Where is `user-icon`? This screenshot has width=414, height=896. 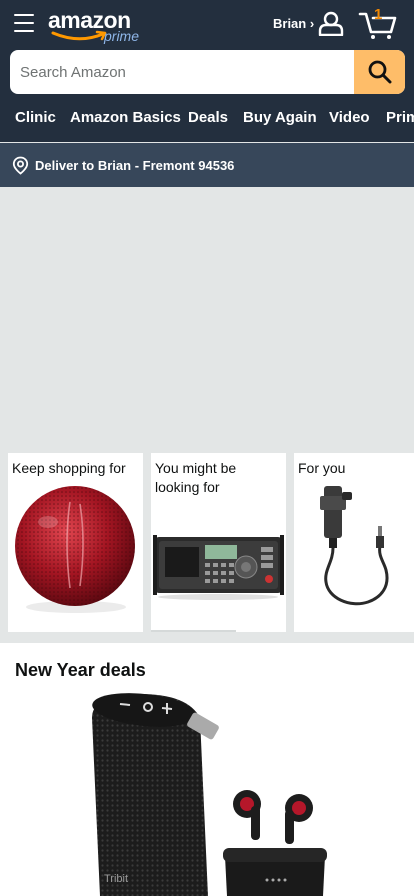
user-icon is located at coordinates (331, 23).